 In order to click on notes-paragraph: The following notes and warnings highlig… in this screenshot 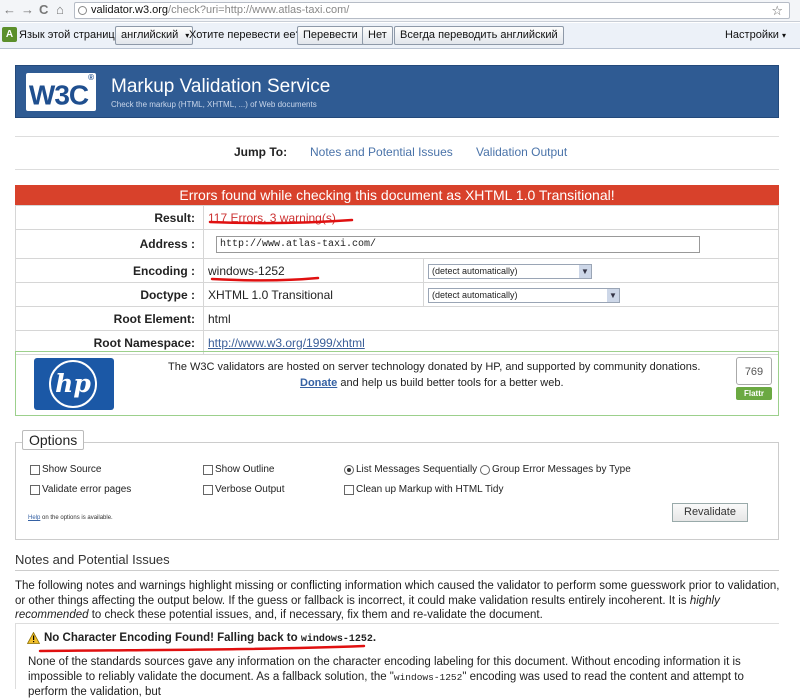, I will do `click(400, 601)`.